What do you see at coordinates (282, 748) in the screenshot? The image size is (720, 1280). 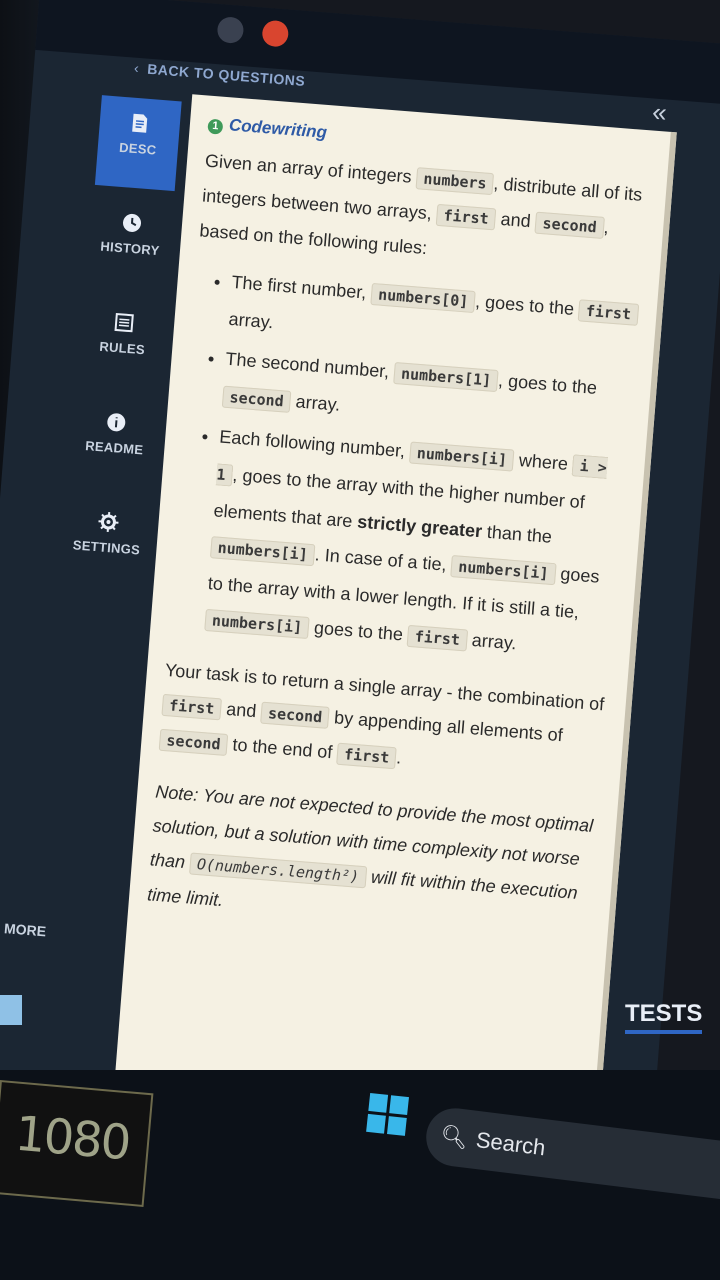 I see `return-text: to the end of` at bounding box center [282, 748].